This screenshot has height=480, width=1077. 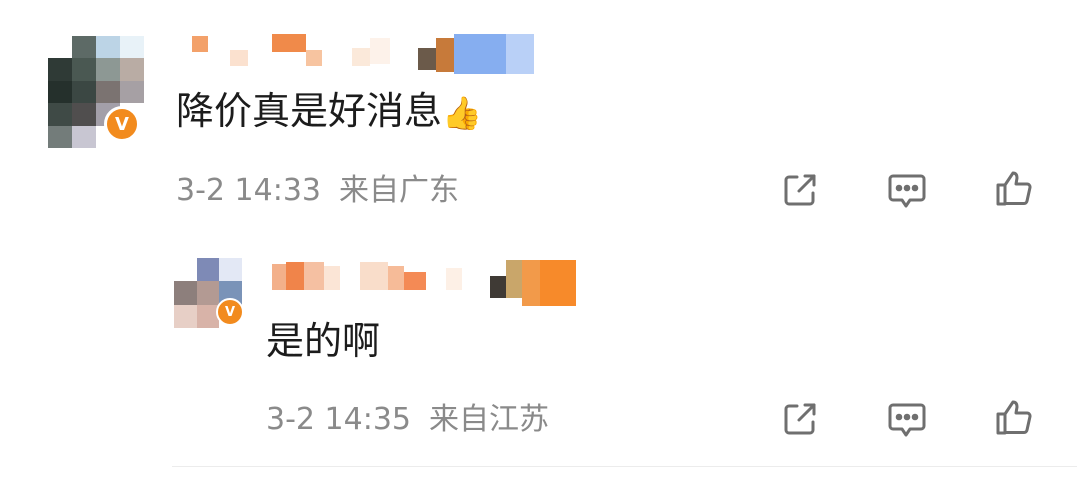 I want to click on location-label: 来自江苏, so click(x=489, y=419).